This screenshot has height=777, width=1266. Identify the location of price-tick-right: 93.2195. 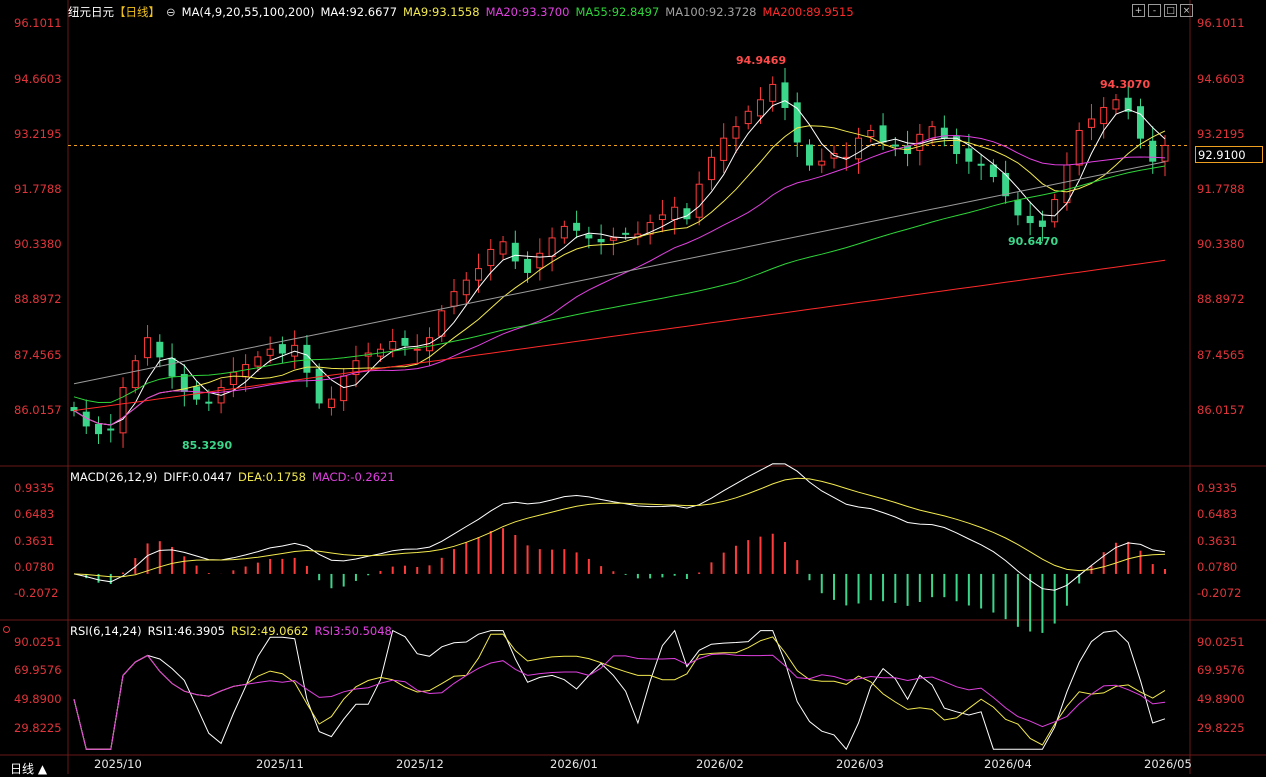
(1221, 134).